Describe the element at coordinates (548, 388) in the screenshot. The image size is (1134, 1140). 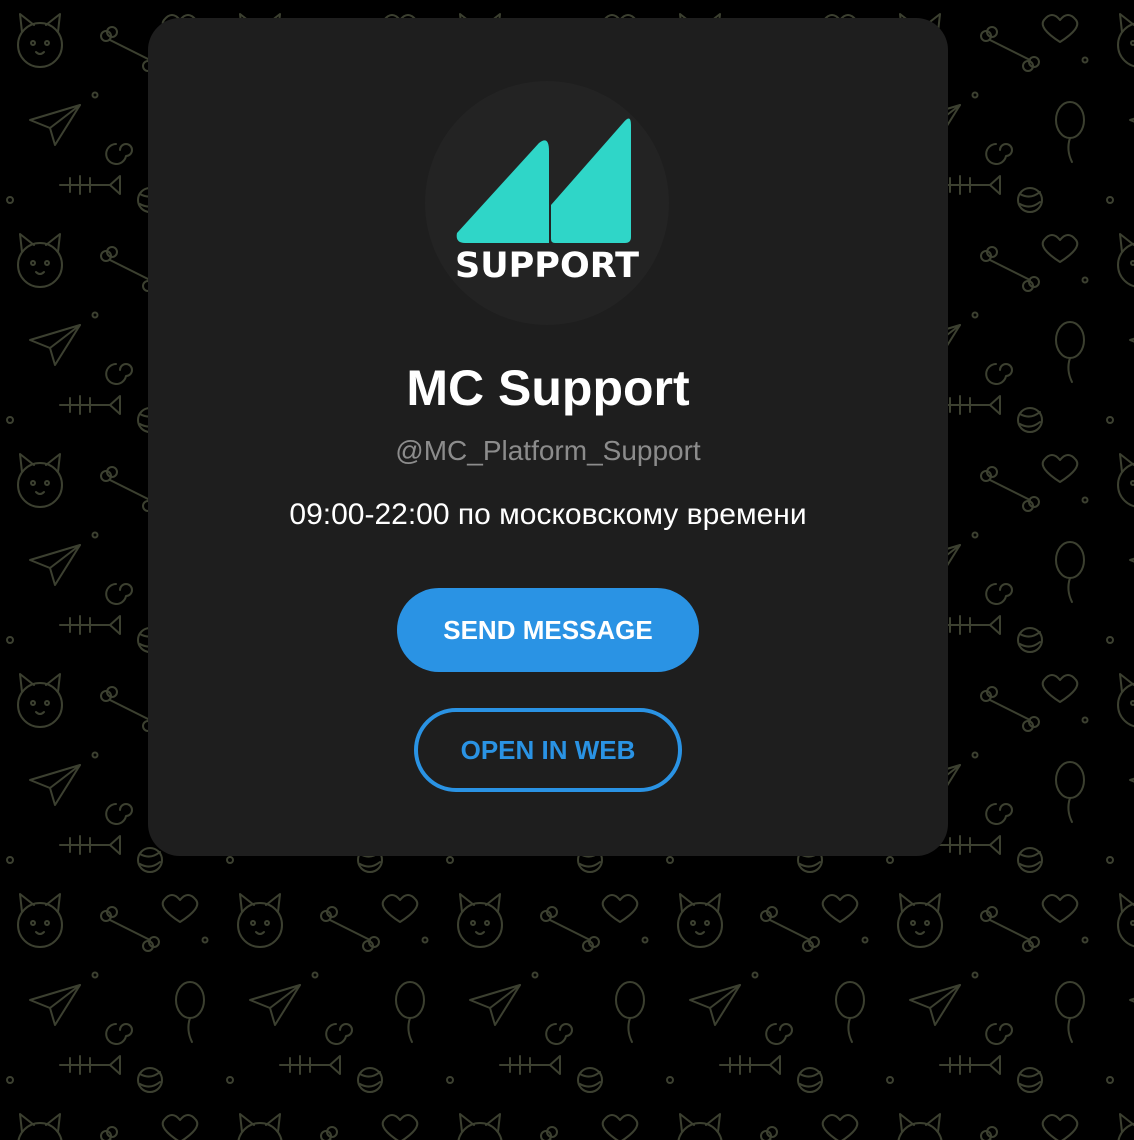
I see `profile-name: MC Support` at that location.